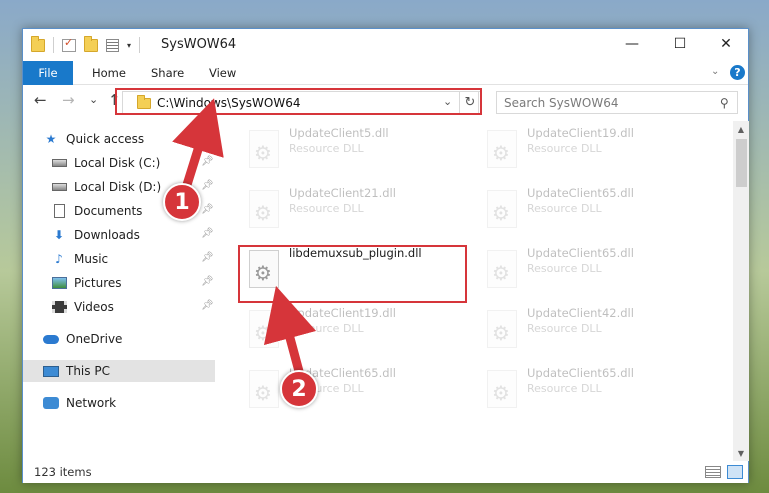 The image size is (769, 493). Describe the element at coordinates (244, 239) in the screenshot. I see `annotation-arrows` at that location.